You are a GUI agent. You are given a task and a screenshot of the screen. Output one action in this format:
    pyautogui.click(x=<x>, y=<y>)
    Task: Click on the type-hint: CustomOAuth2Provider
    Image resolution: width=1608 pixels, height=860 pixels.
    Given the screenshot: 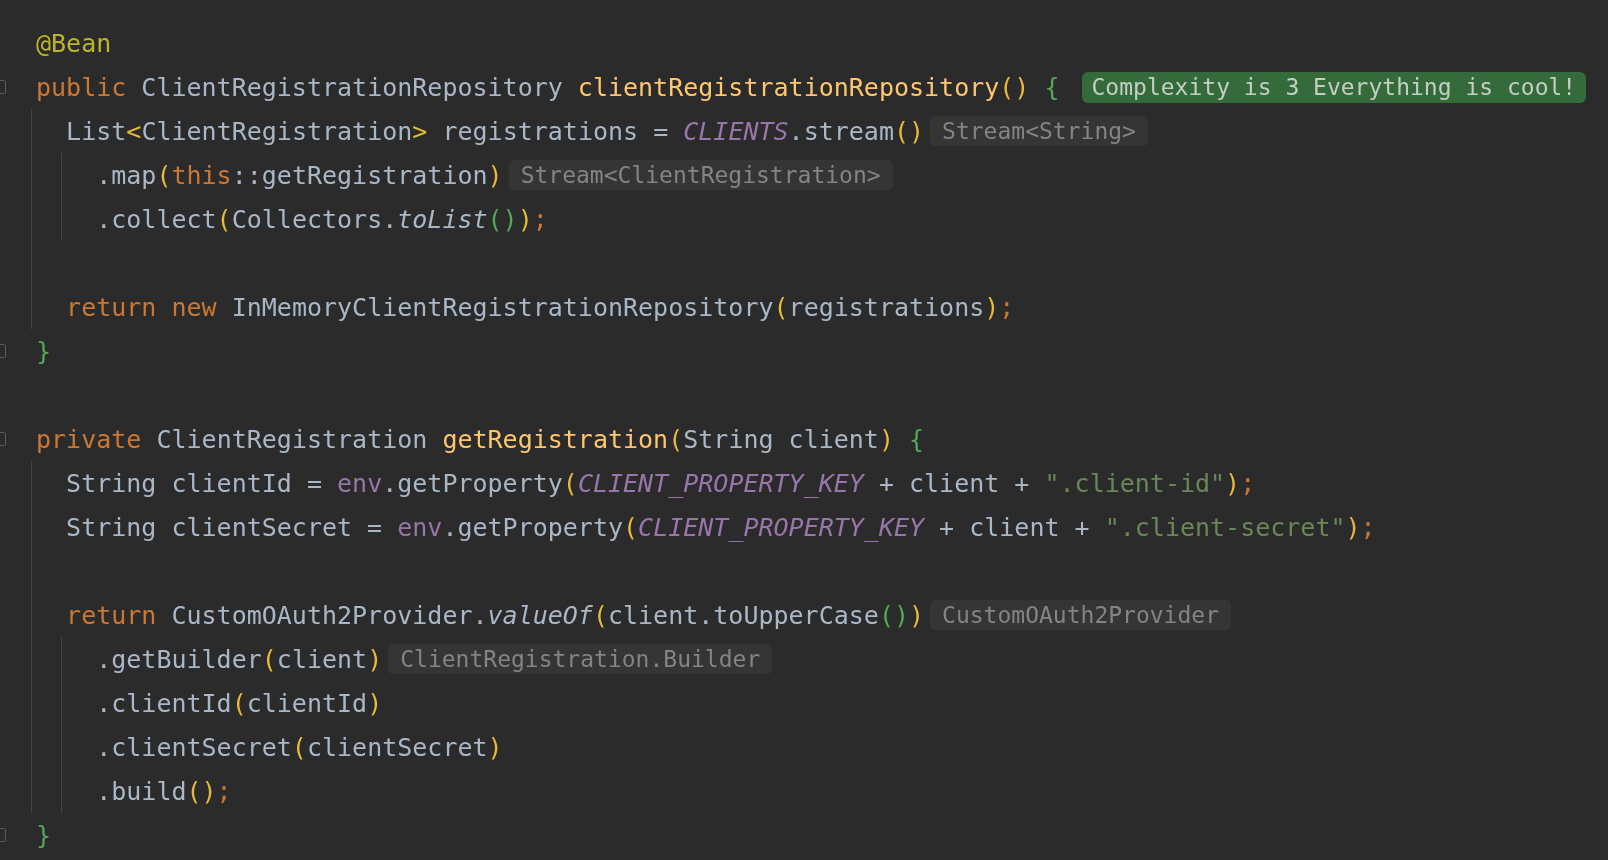 What is the action you would take?
    pyautogui.click(x=1080, y=615)
    